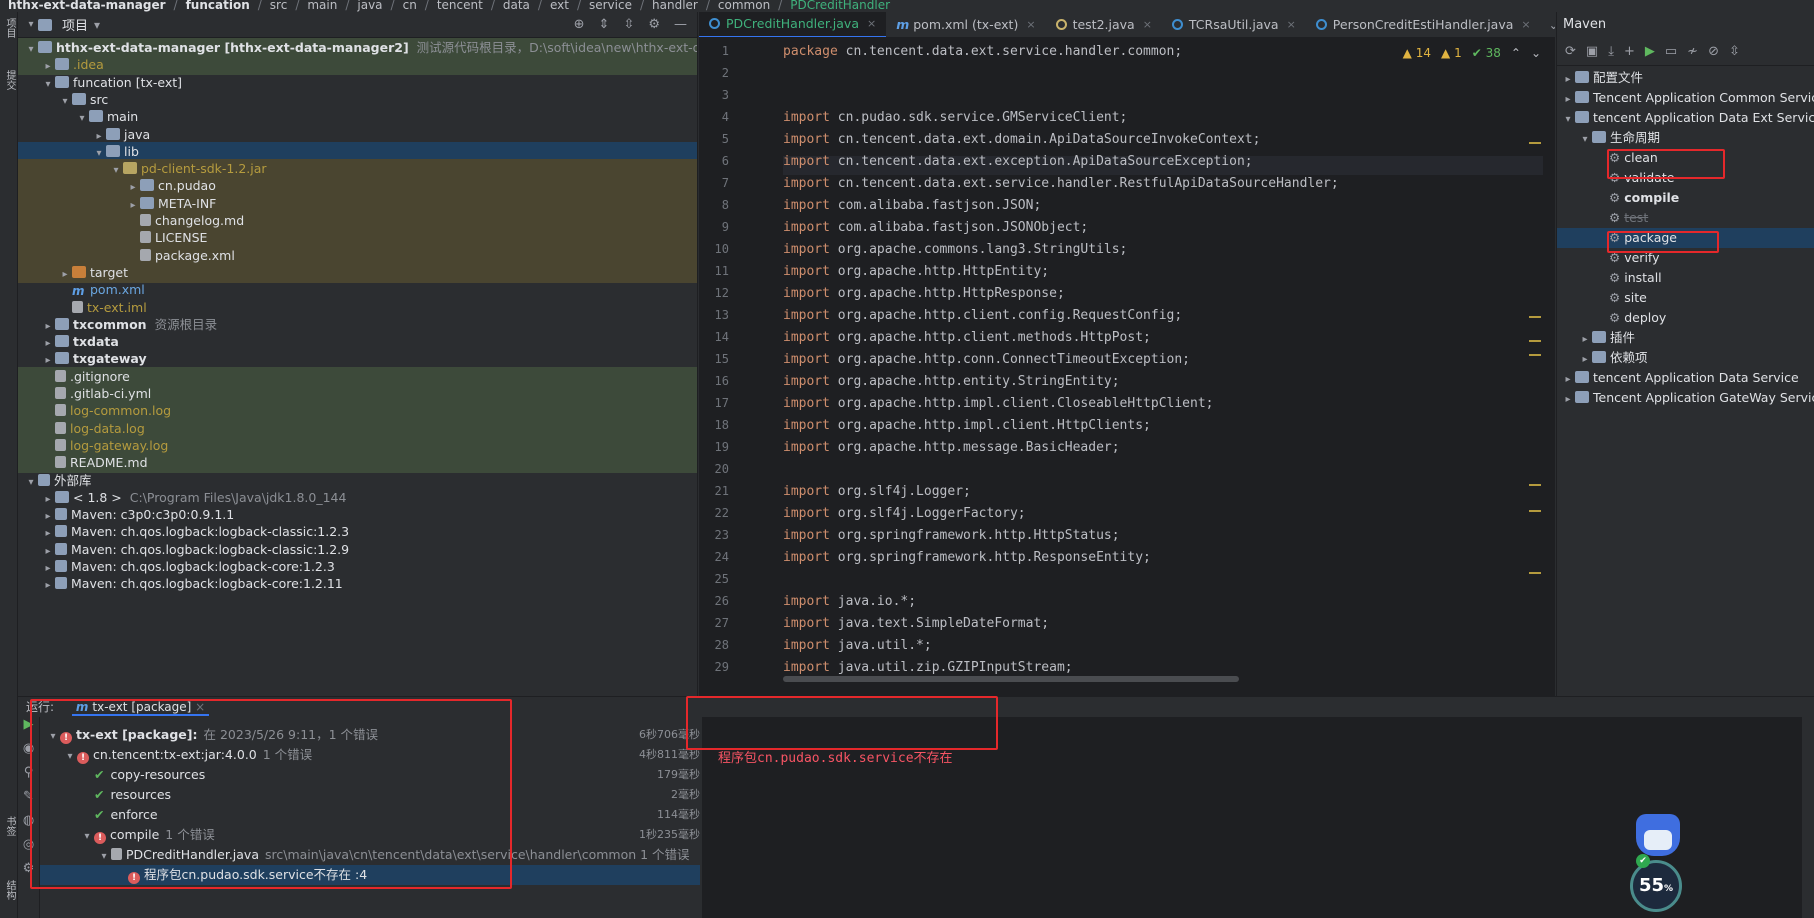 Image resolution: width=1814 pixels, height=918 pixels. Describe the element at coordinates (793, 24) in the screenshot. I see `editor-tab: PDCreditHandler.java ×` at that location.